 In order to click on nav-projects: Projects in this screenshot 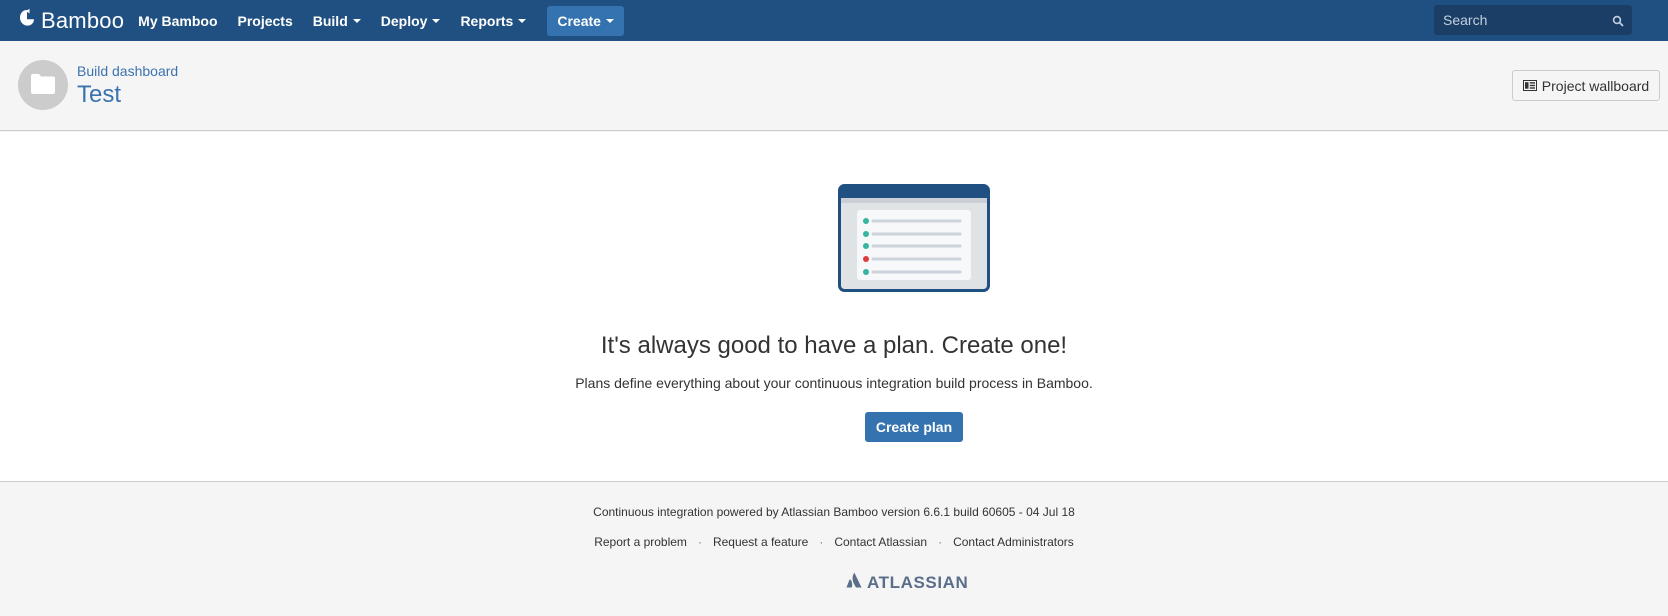, I will do `click(265, 21)`.